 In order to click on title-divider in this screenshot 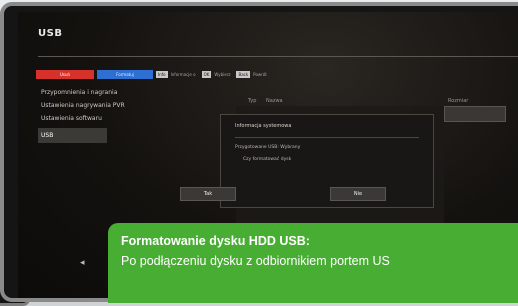, I will do `click(278, 56)`.